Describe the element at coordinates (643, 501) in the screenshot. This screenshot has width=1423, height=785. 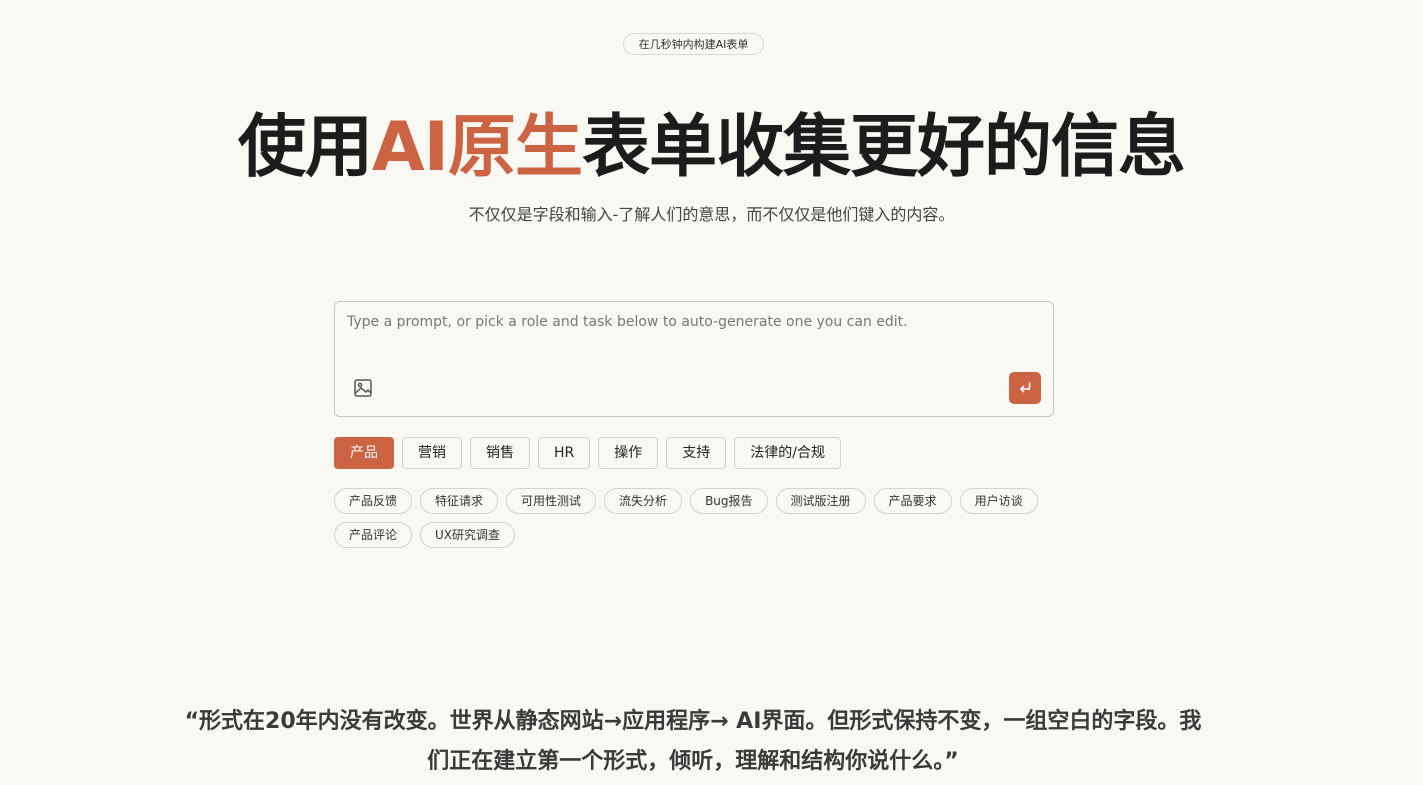
I see `task-chip-3: 流失分析` at that location.